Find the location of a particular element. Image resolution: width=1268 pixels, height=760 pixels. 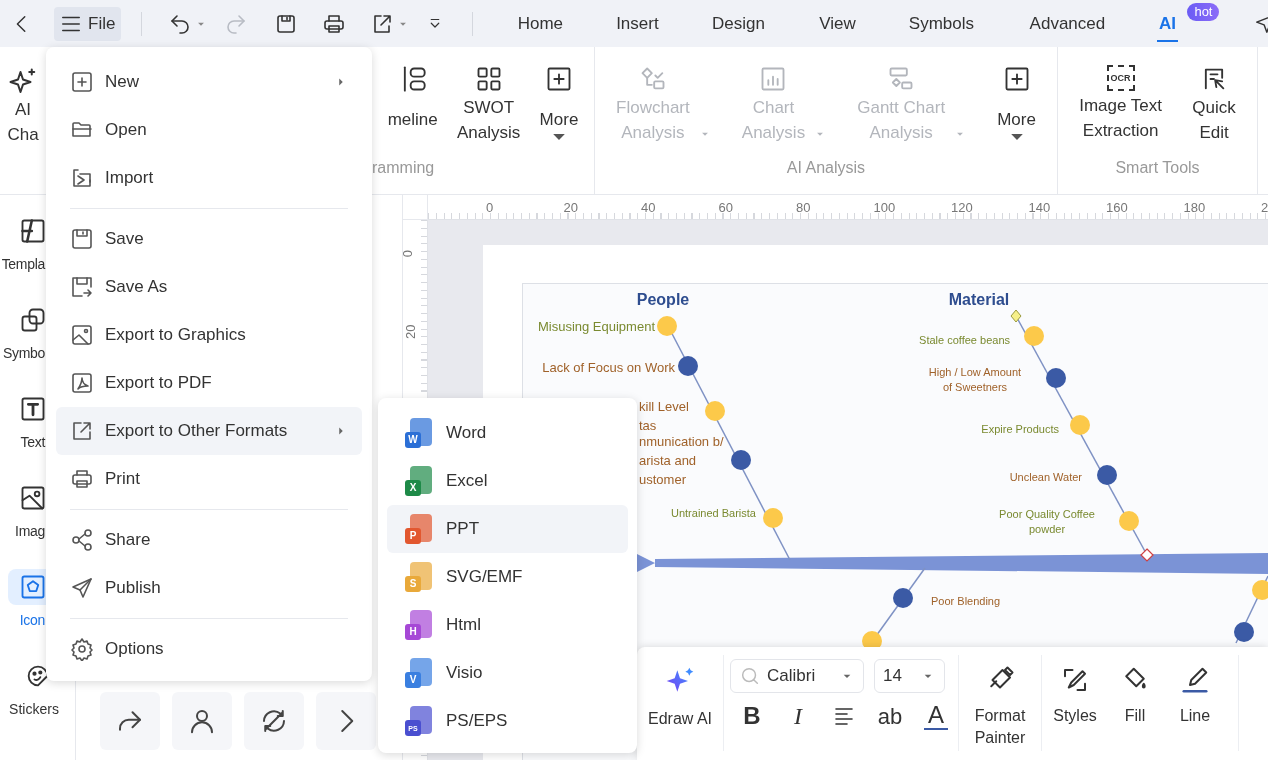

group-label: Smart Tools is located at coordinates (1157, 168).